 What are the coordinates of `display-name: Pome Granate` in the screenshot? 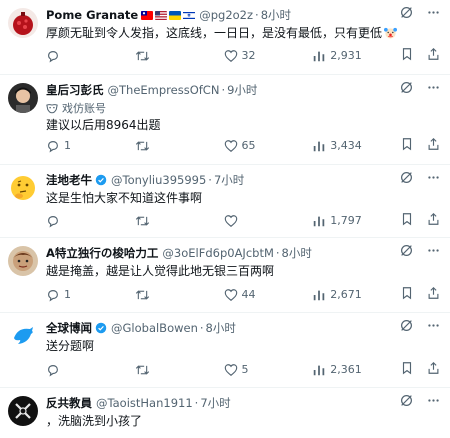 It's located at (92, 15).